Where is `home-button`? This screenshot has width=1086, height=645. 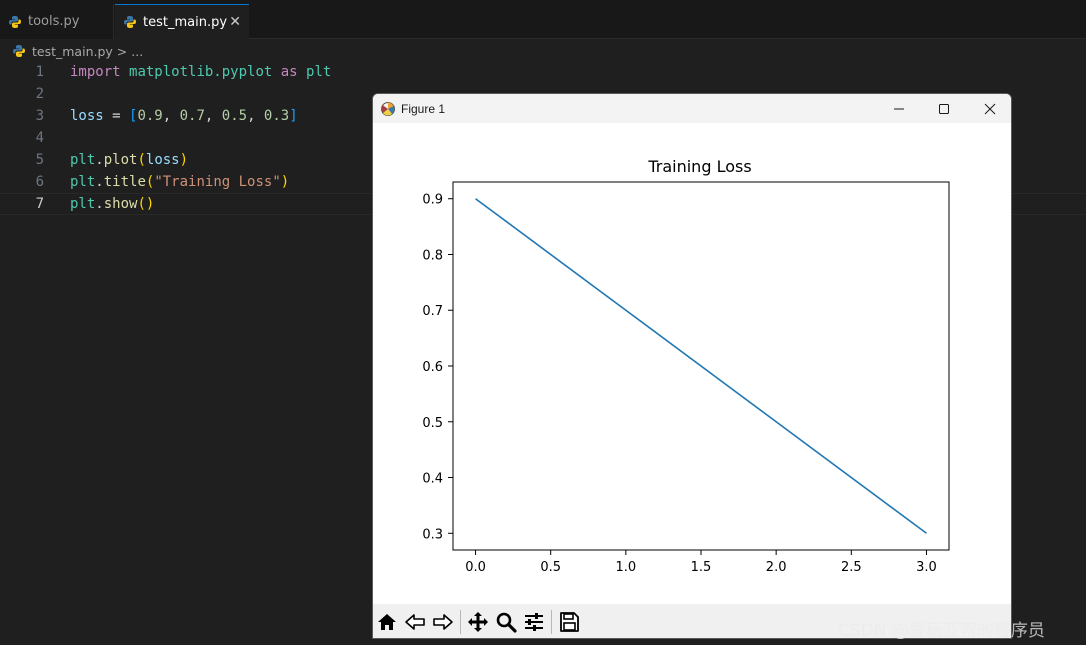 home-button is located at coordinates (387, 622).